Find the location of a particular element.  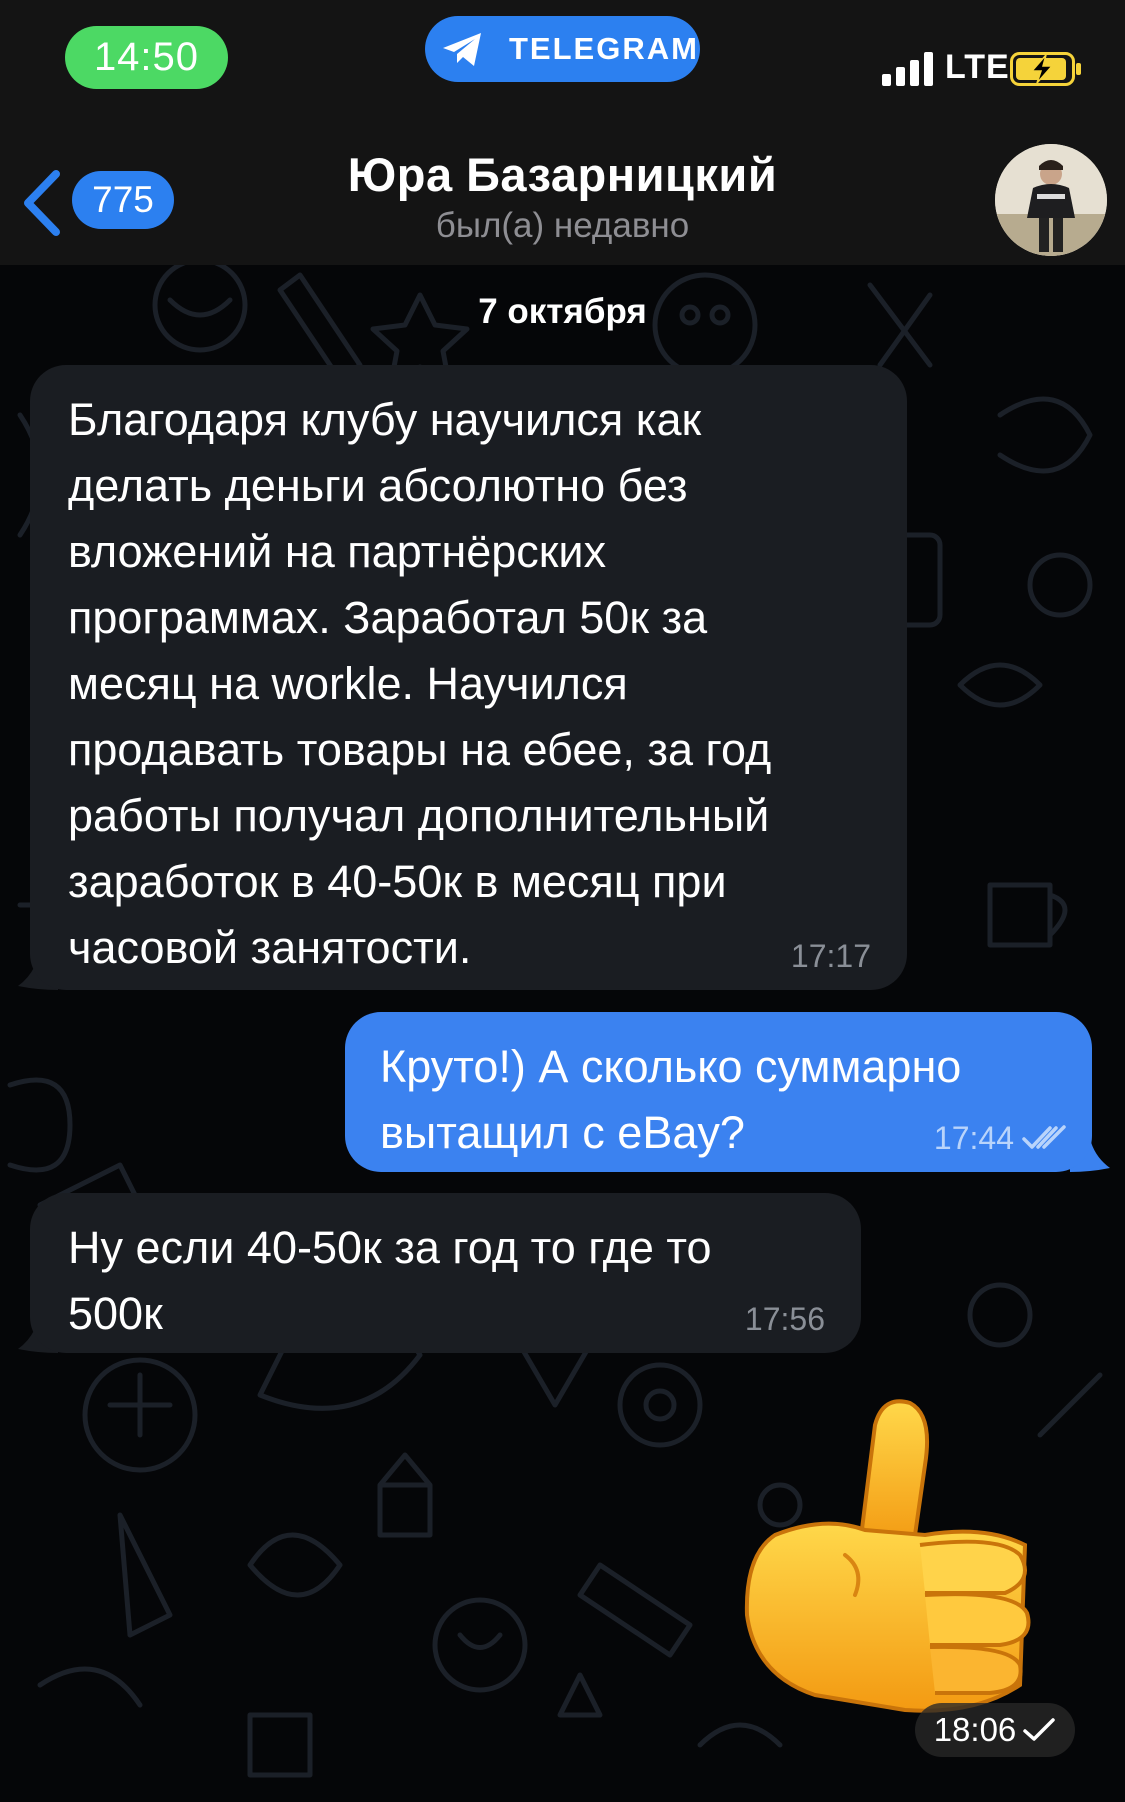

app-label: TELEGRAM is located at coordinates (604, 48).